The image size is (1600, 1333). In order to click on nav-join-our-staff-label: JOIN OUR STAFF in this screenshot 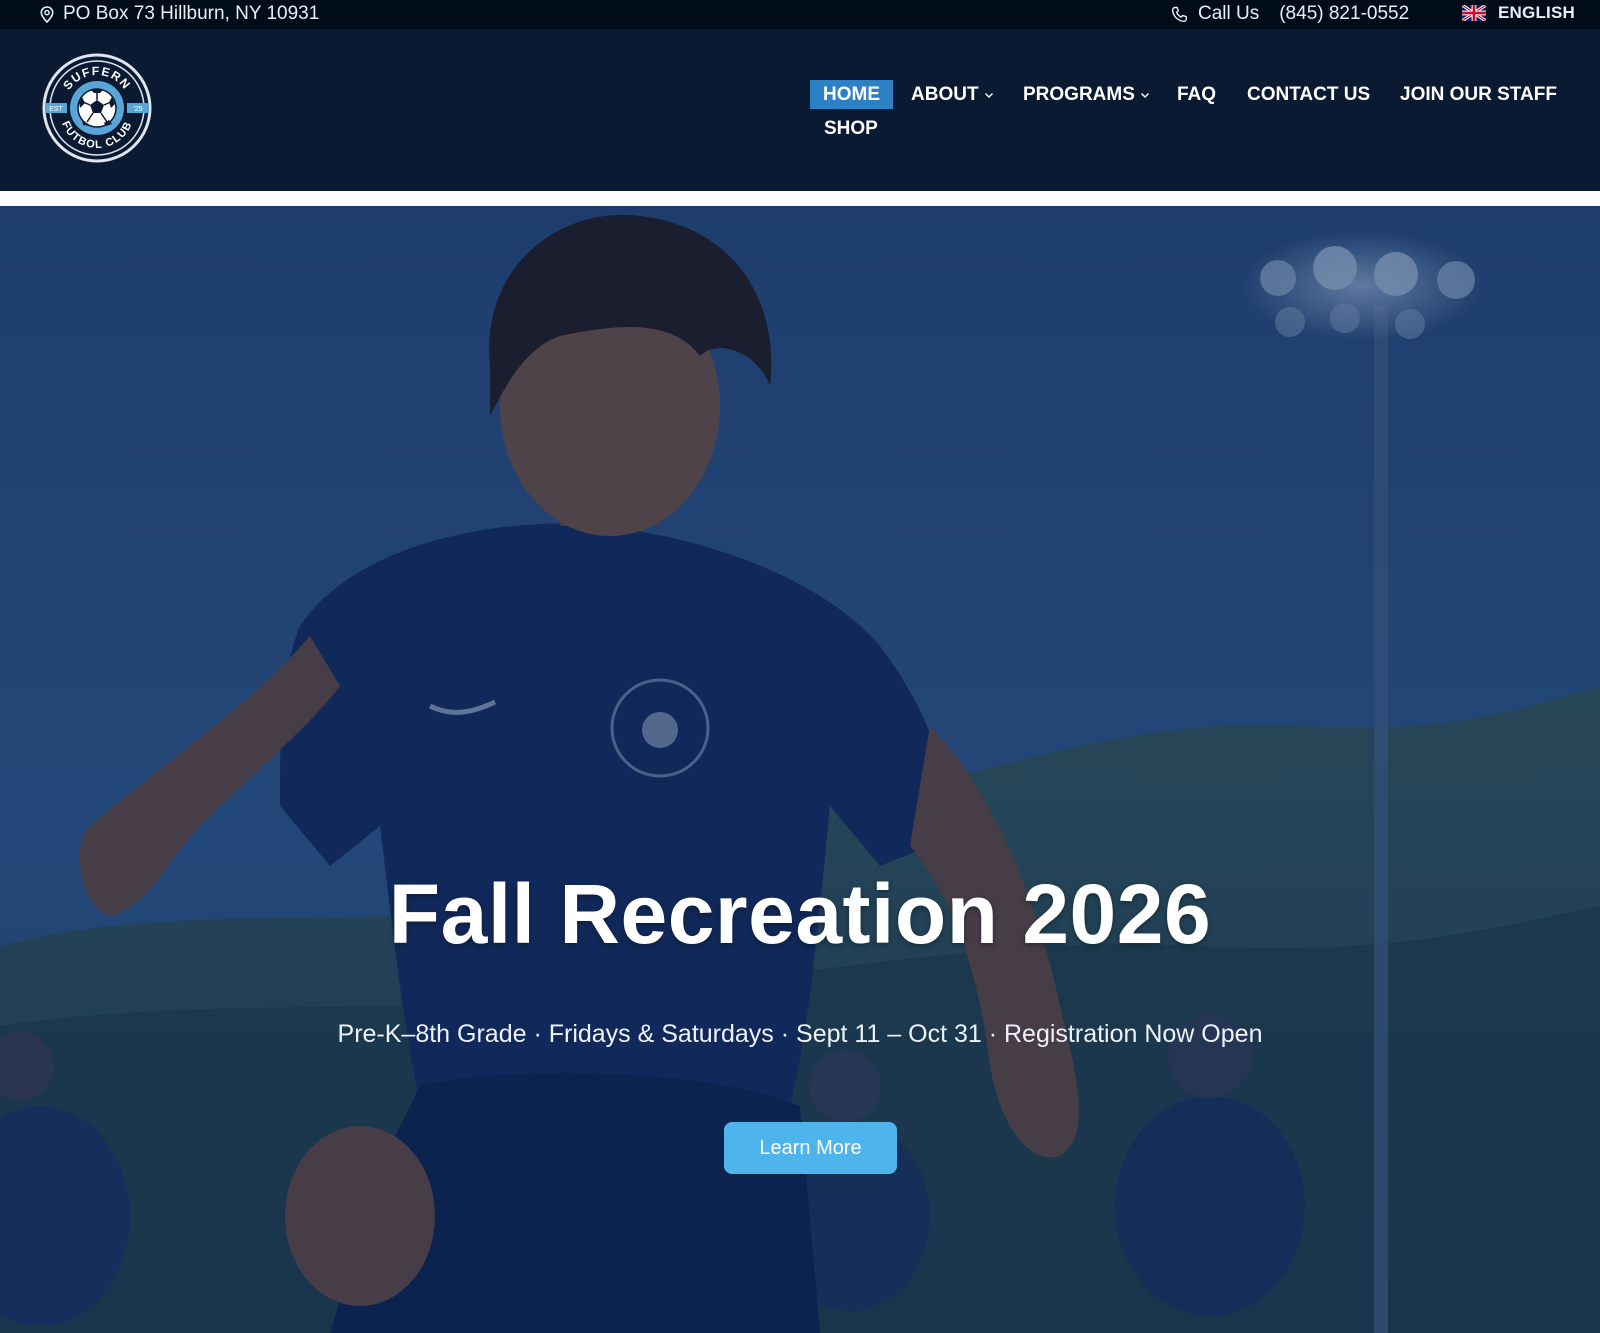, I will do `click(1478, 94)`.